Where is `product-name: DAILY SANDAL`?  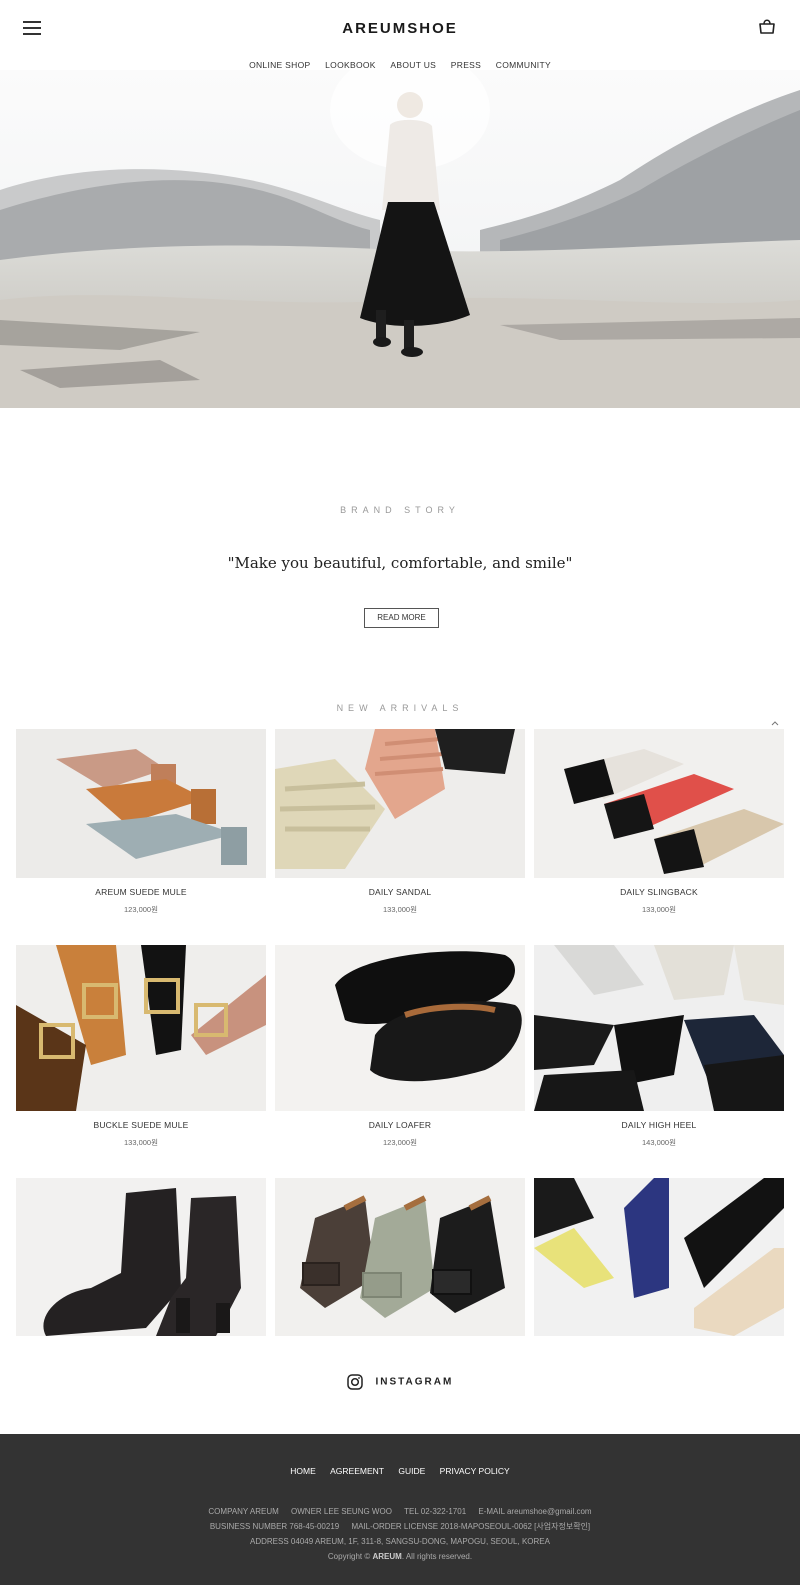 product-name: DAILY SANDAL is located at coordinates (400, 892).